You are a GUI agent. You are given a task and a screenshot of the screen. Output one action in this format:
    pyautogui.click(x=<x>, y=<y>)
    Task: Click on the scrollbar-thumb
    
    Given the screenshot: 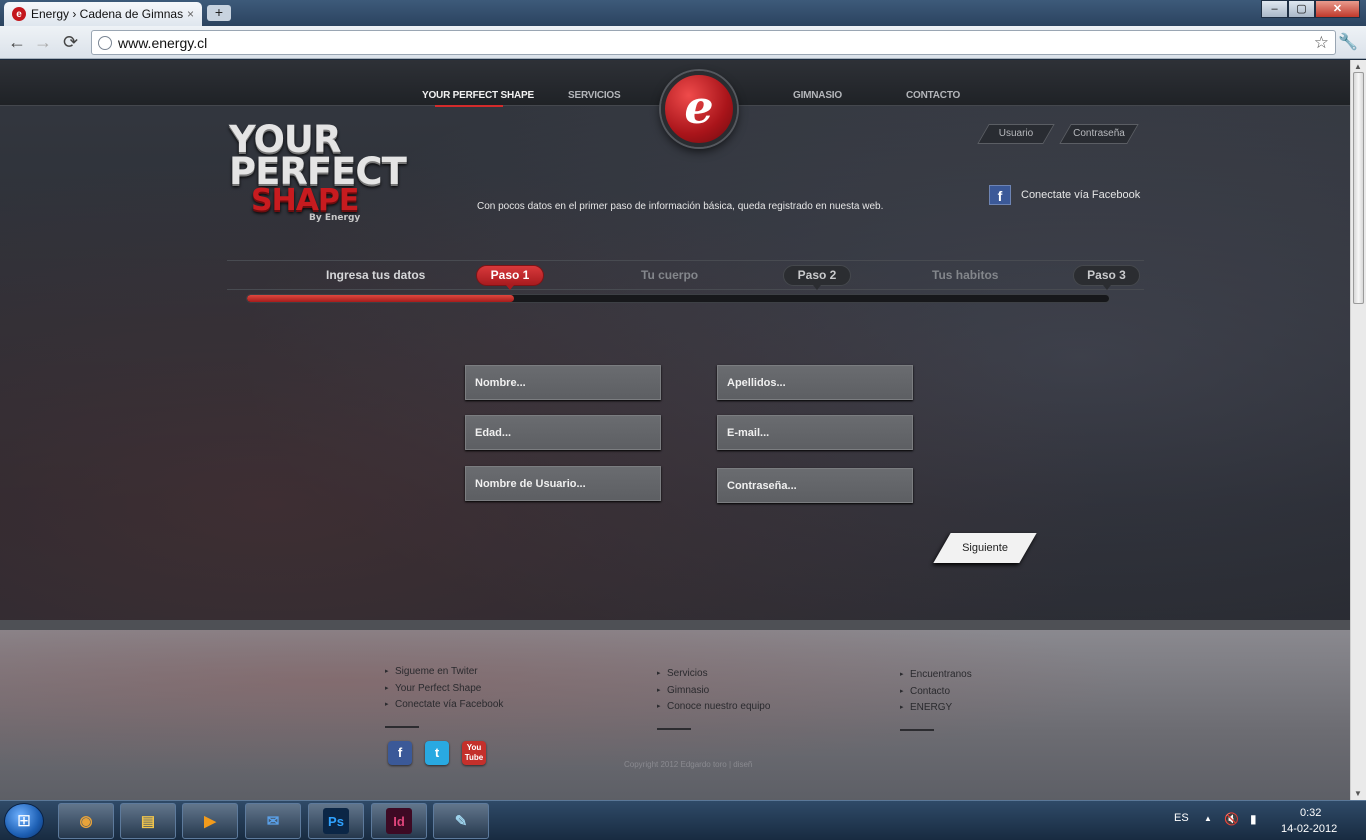 What is the action you would take?
    pyautogui.click(x=1358, y=188)
    